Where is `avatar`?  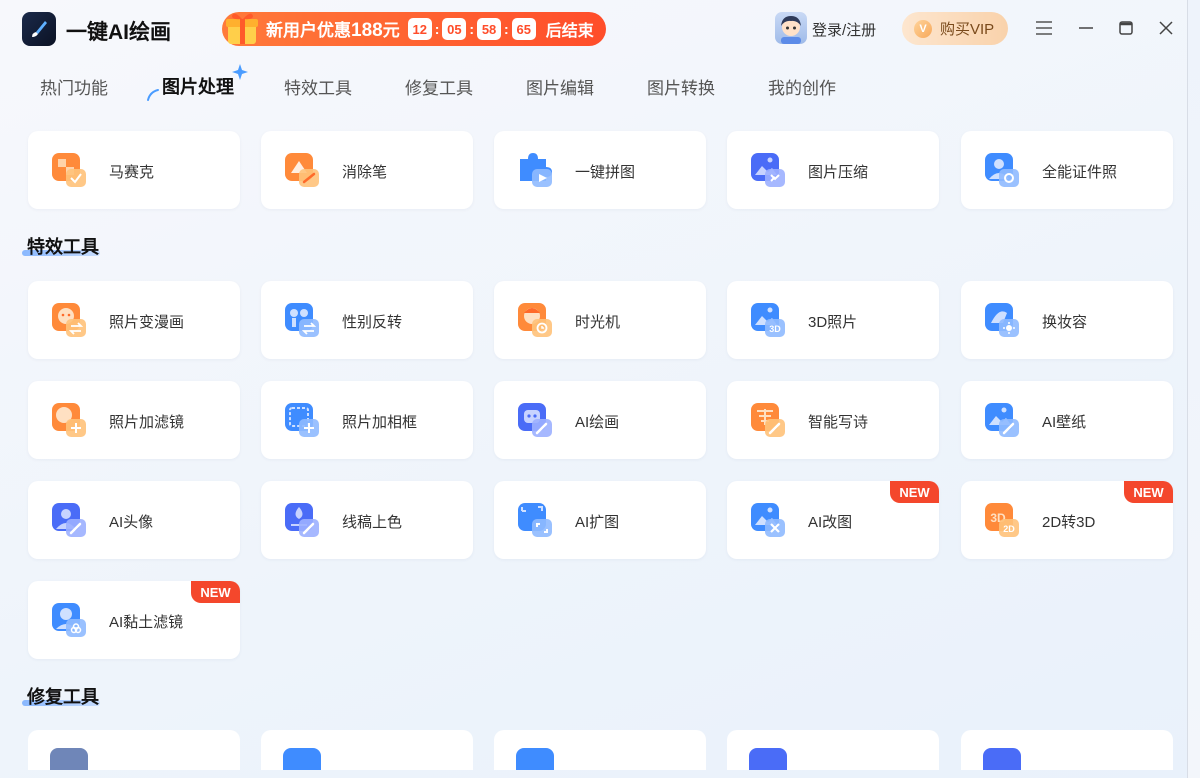
avatar is located at coordinates (791, 28).